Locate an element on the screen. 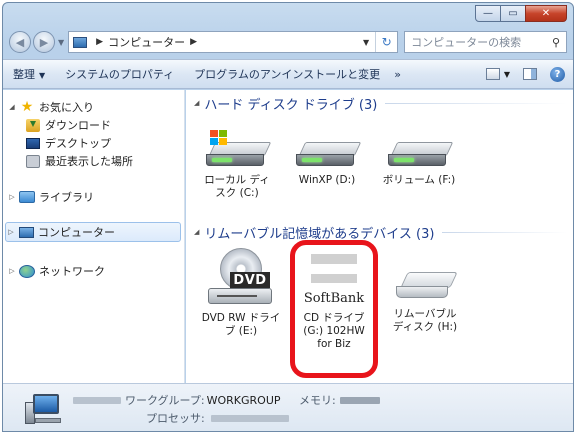 Image resolution: width=576 pixels, height=434 pixels. caption-buttons: — ▭ ✕ is located at coordinates (521, 13).